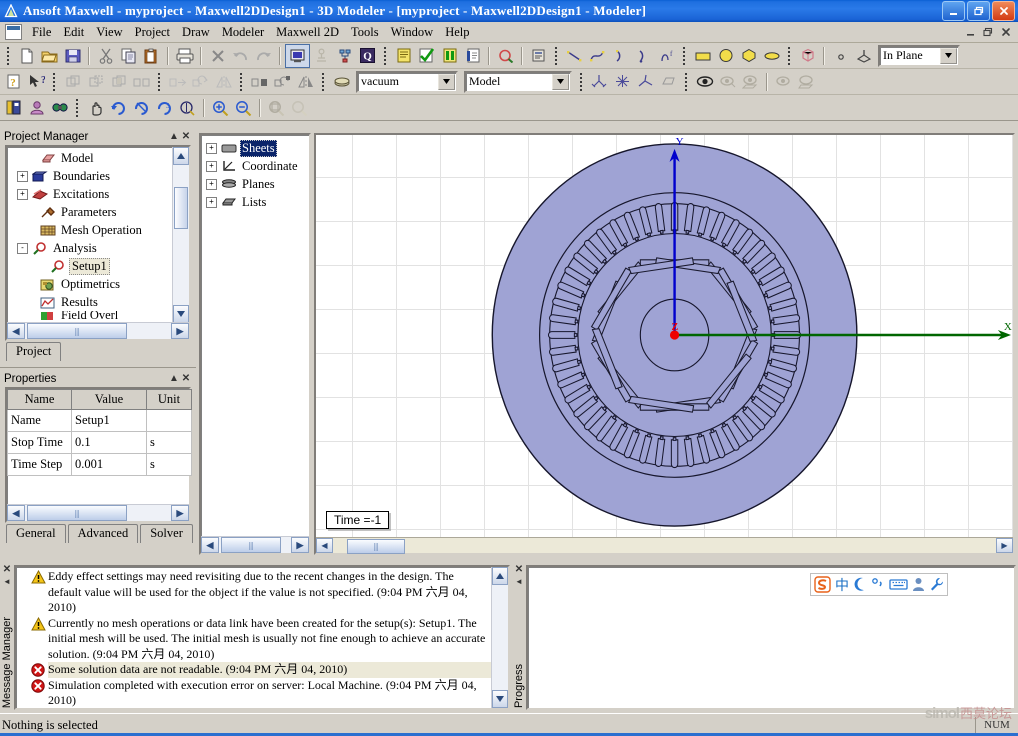  What do you see at coordinates (164, 108) in the screenshot?
I see `spin-icon: 3` at bounding box center [164, 108].